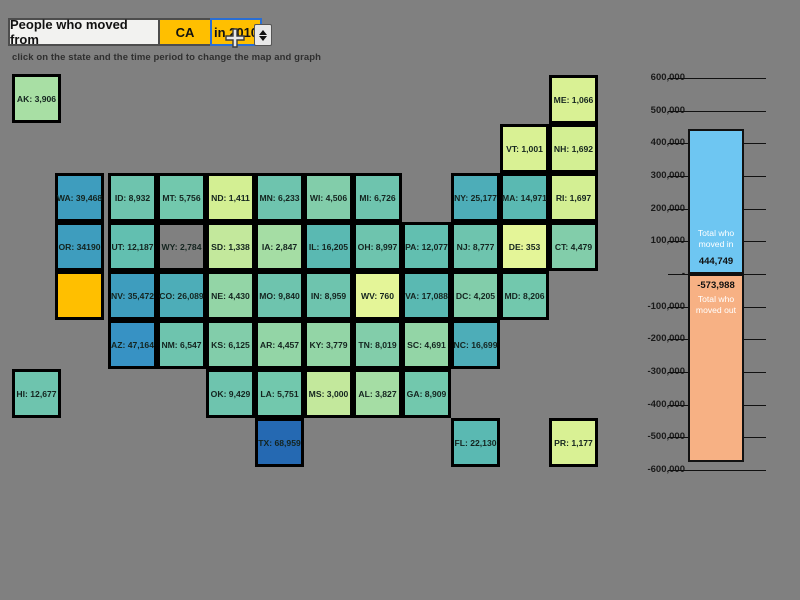  I want to click on state-cell-label: MI: 6,726, so click(377, 197).